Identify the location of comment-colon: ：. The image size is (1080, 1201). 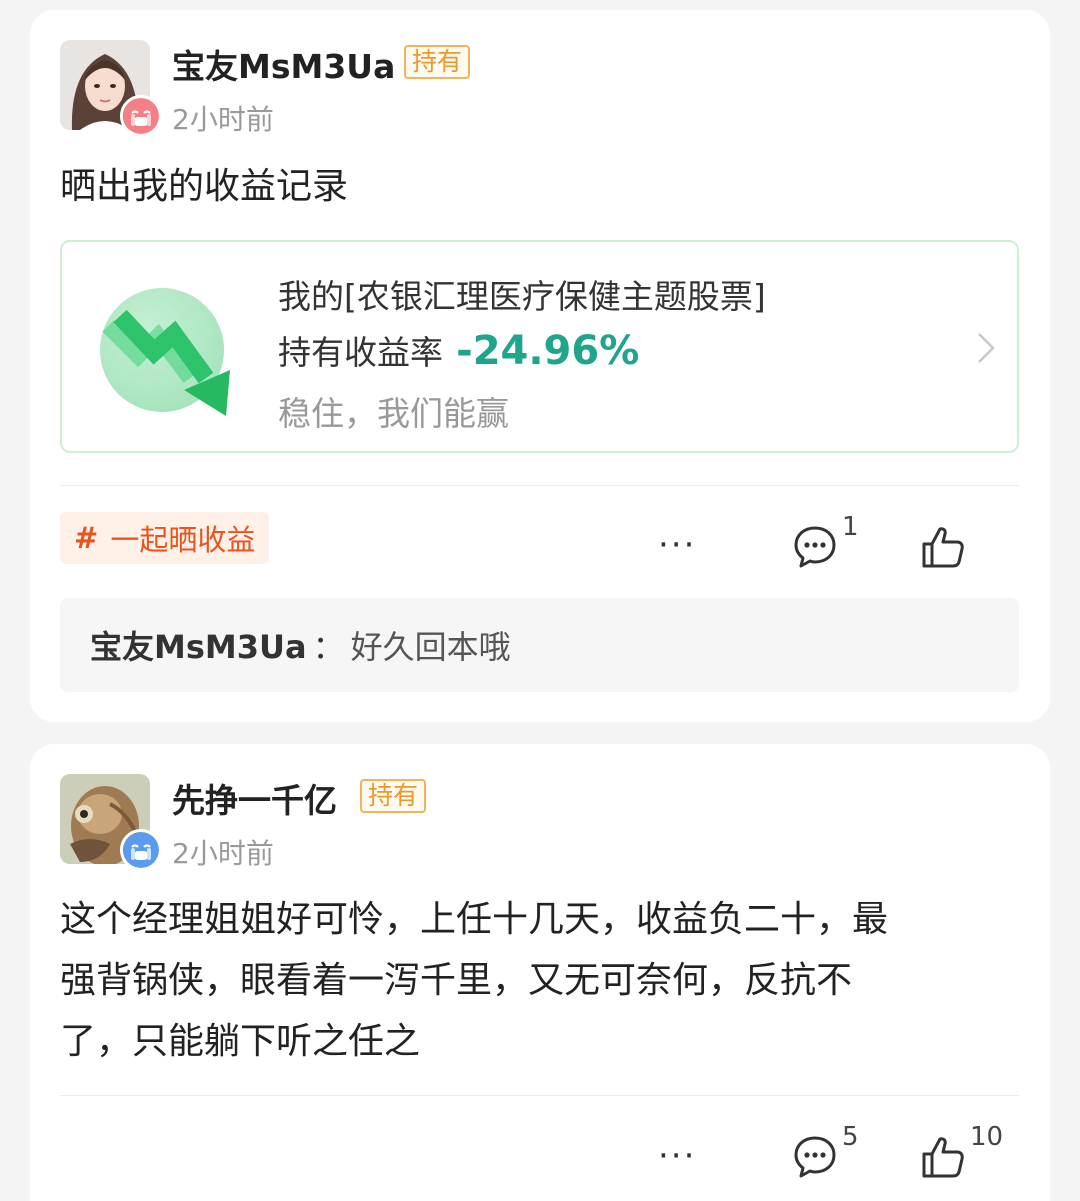
(328, 647).